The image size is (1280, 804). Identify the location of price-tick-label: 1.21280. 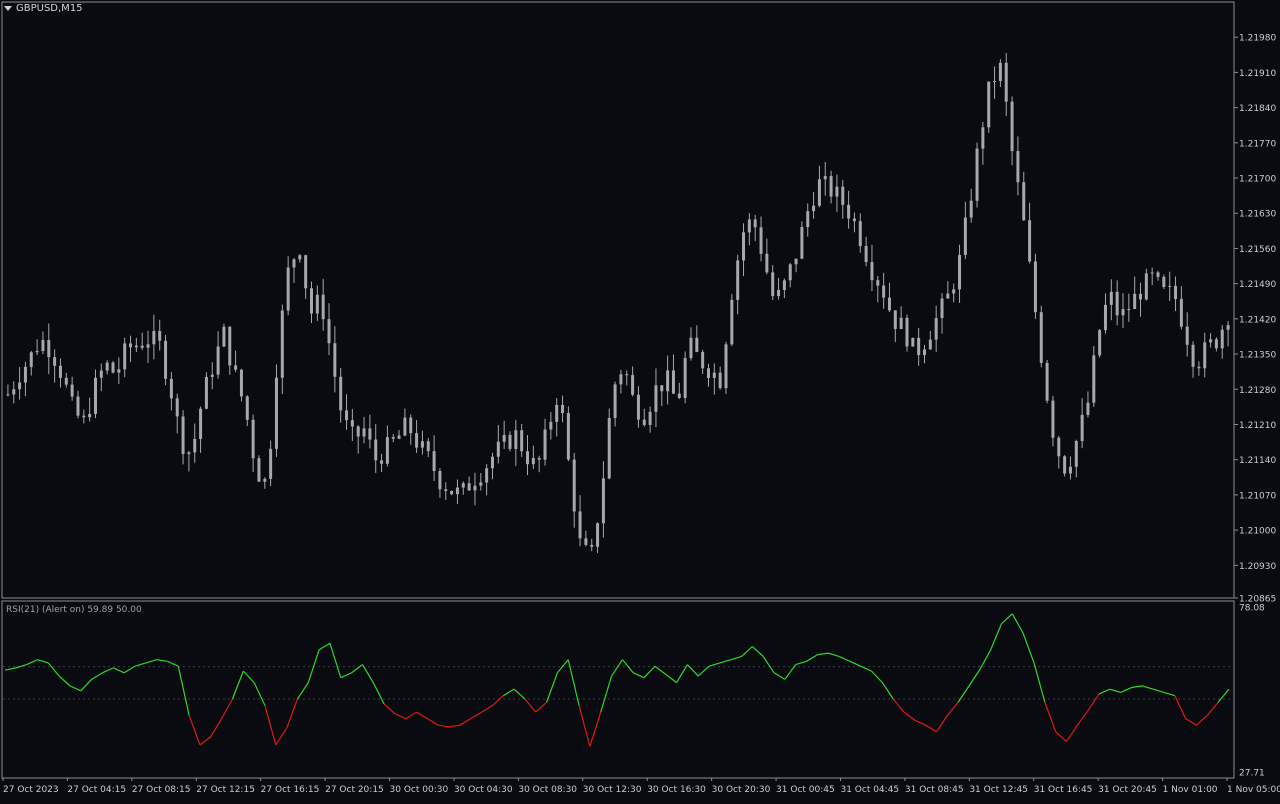
(1257, 391).